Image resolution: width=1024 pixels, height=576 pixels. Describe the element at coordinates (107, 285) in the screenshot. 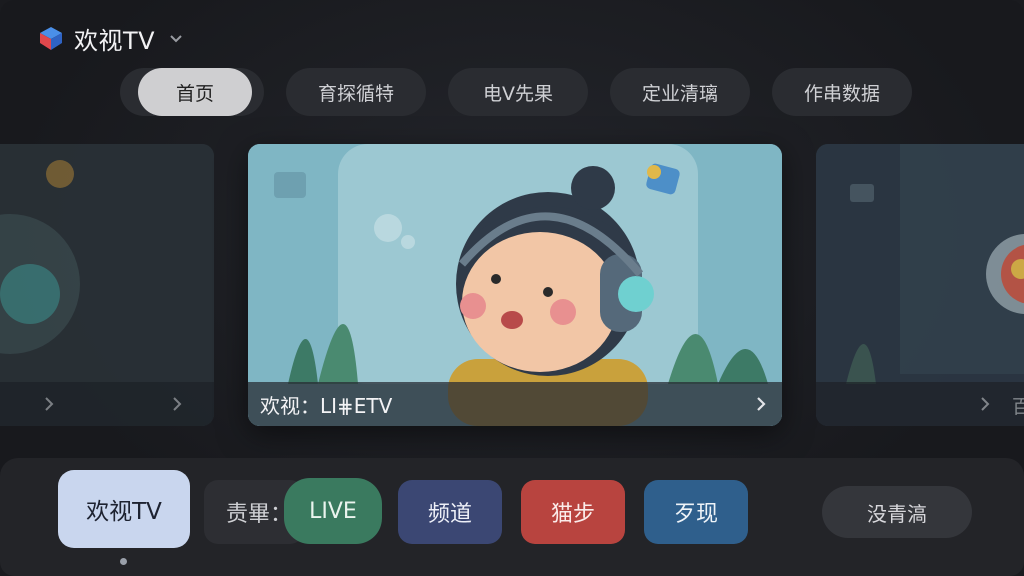

I see `carousel-card-prev` at that location.